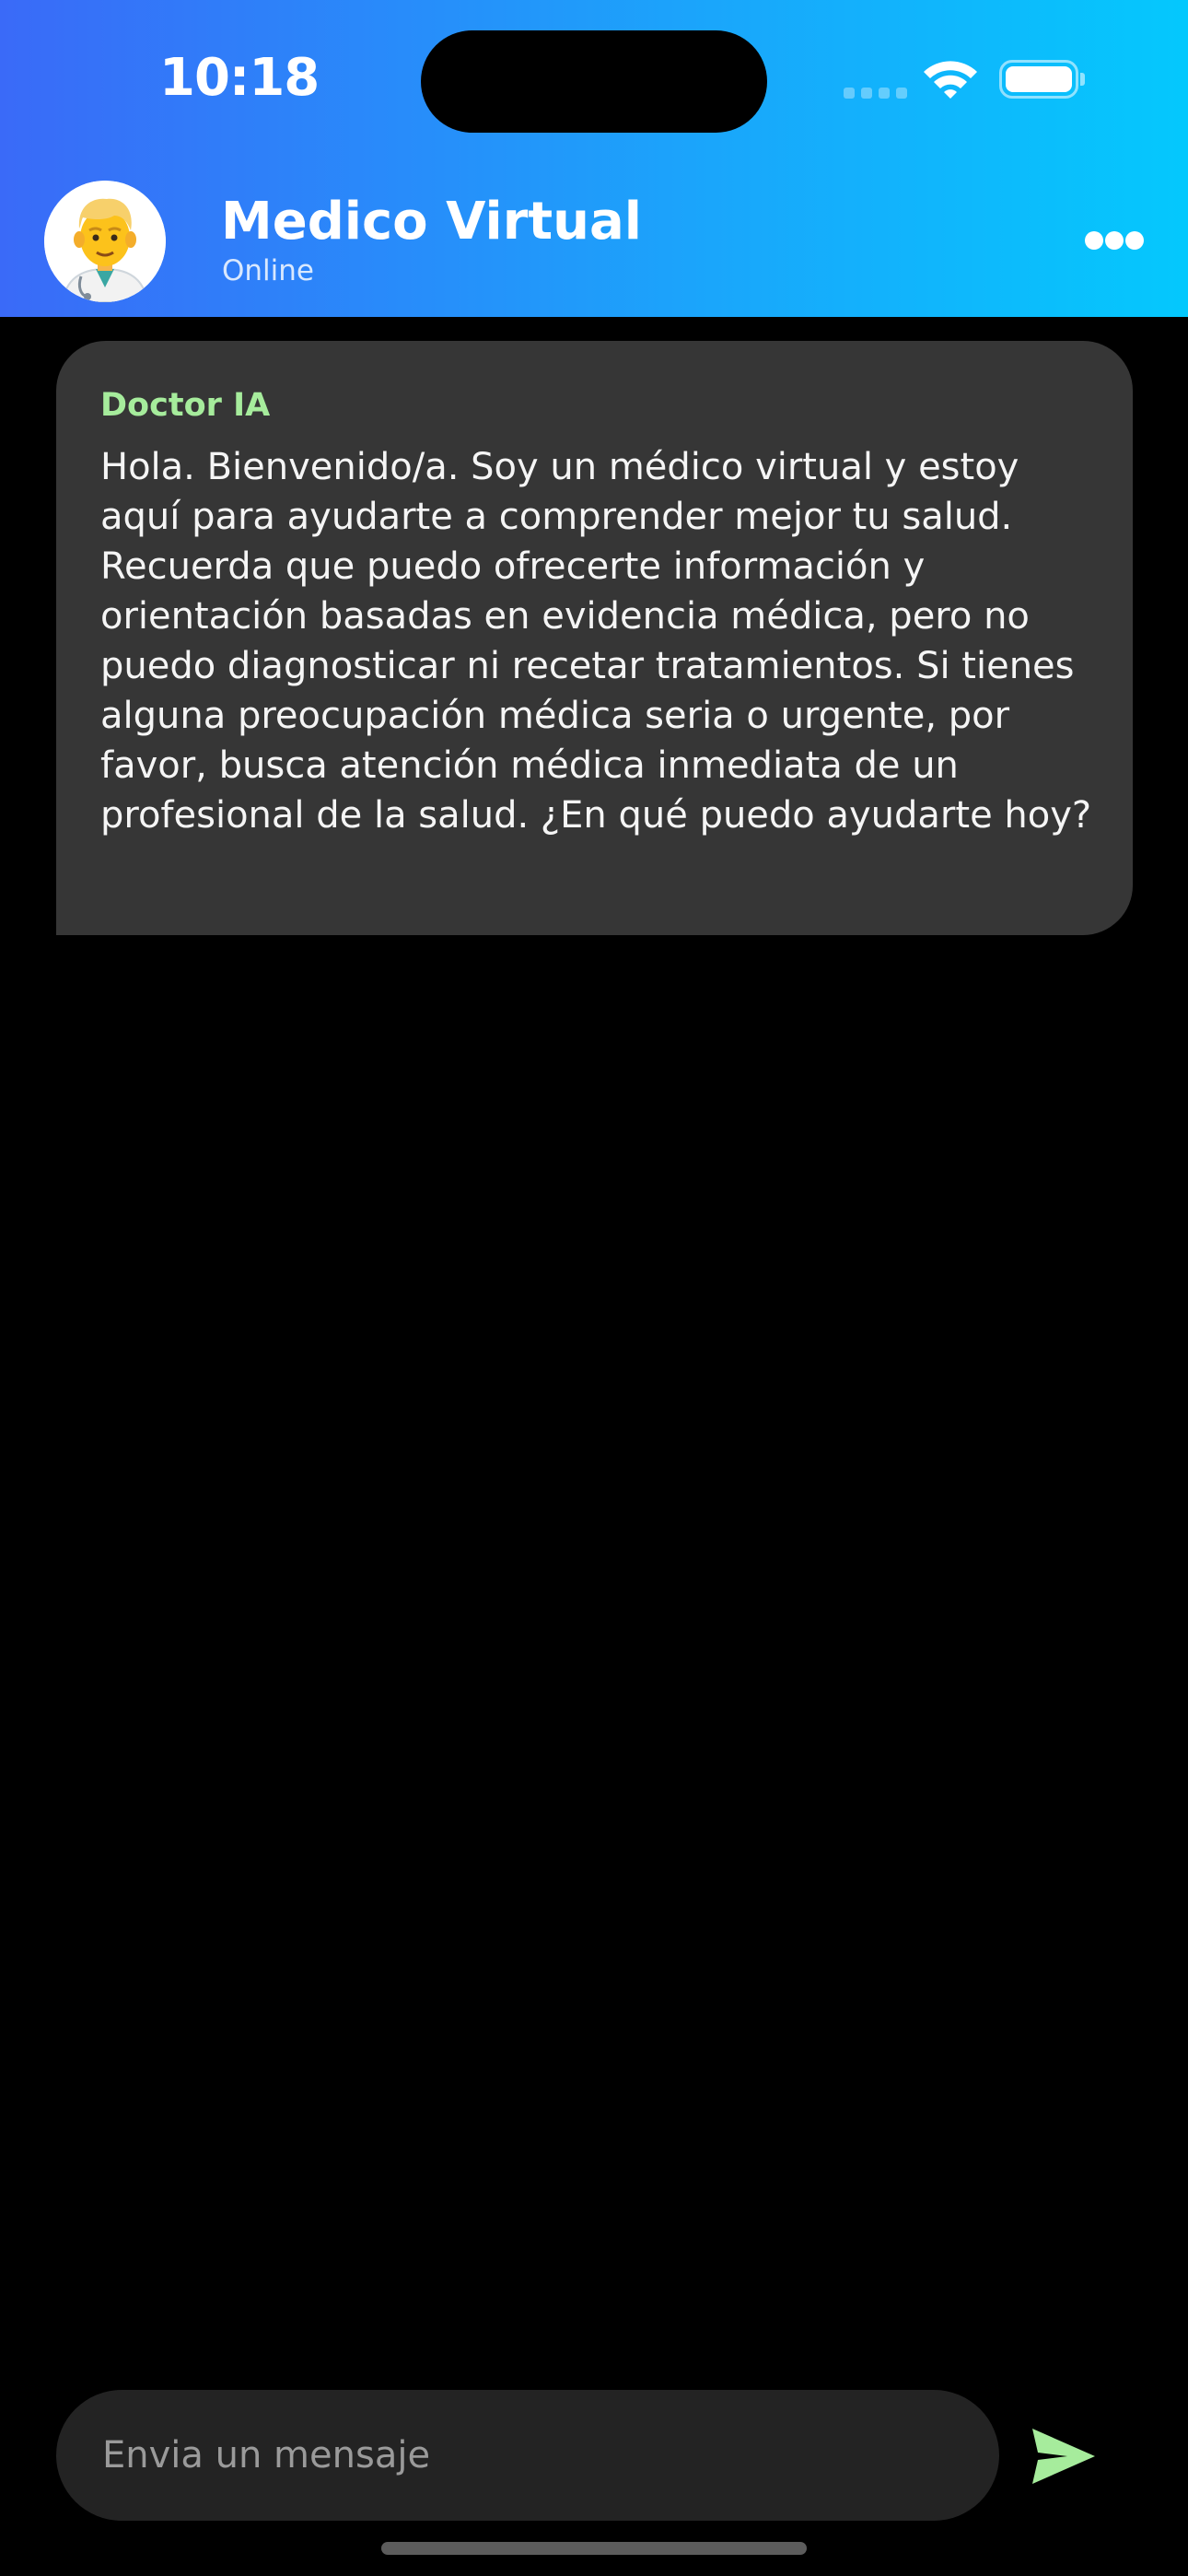 The image size is (1188, 2576). What do you see at coordinates (239, 78) in the screenshot?
I see `status-bar-time: 10:18` at bounding box center [239, 78].